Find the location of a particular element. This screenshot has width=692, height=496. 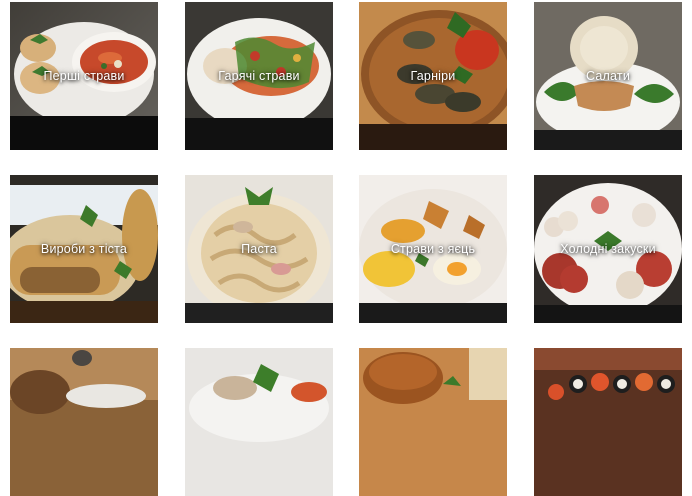

grilled-vegetables-photo is located at coordinates (433, 76).